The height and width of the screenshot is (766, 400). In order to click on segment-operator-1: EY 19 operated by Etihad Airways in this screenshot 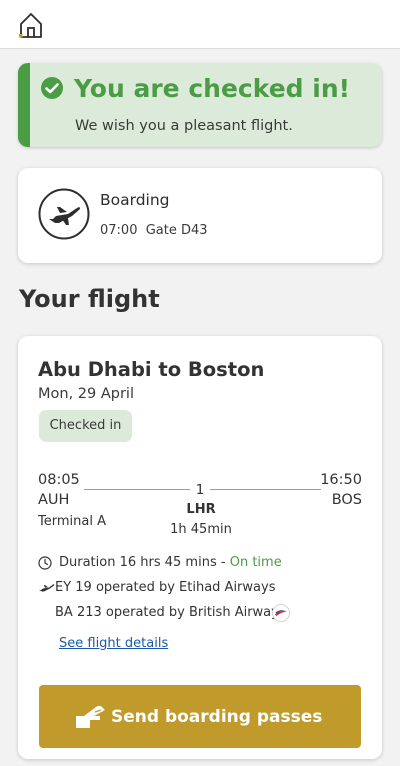, I will do `click(165, 587)`.